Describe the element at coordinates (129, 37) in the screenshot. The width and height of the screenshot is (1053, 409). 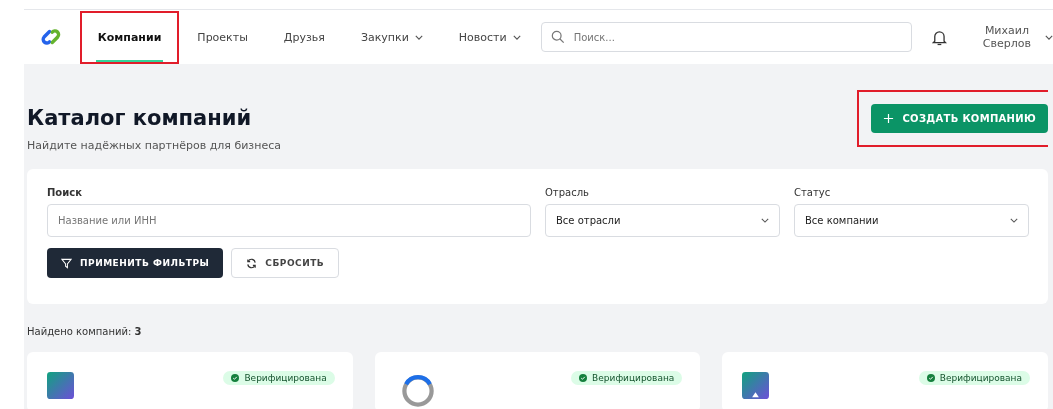
I see `nav-tab: Компании` at that location.